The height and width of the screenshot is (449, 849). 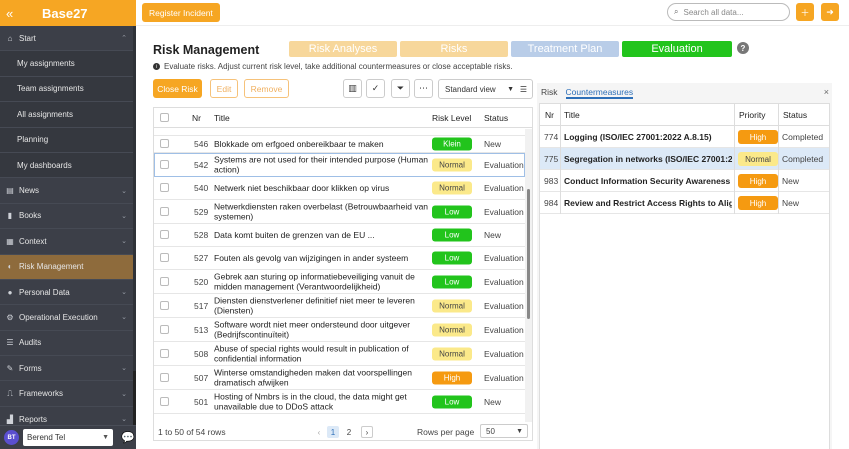 I want to click on sidebar-item-books: ▮ Books ⌄, so click(x=68, y=217).